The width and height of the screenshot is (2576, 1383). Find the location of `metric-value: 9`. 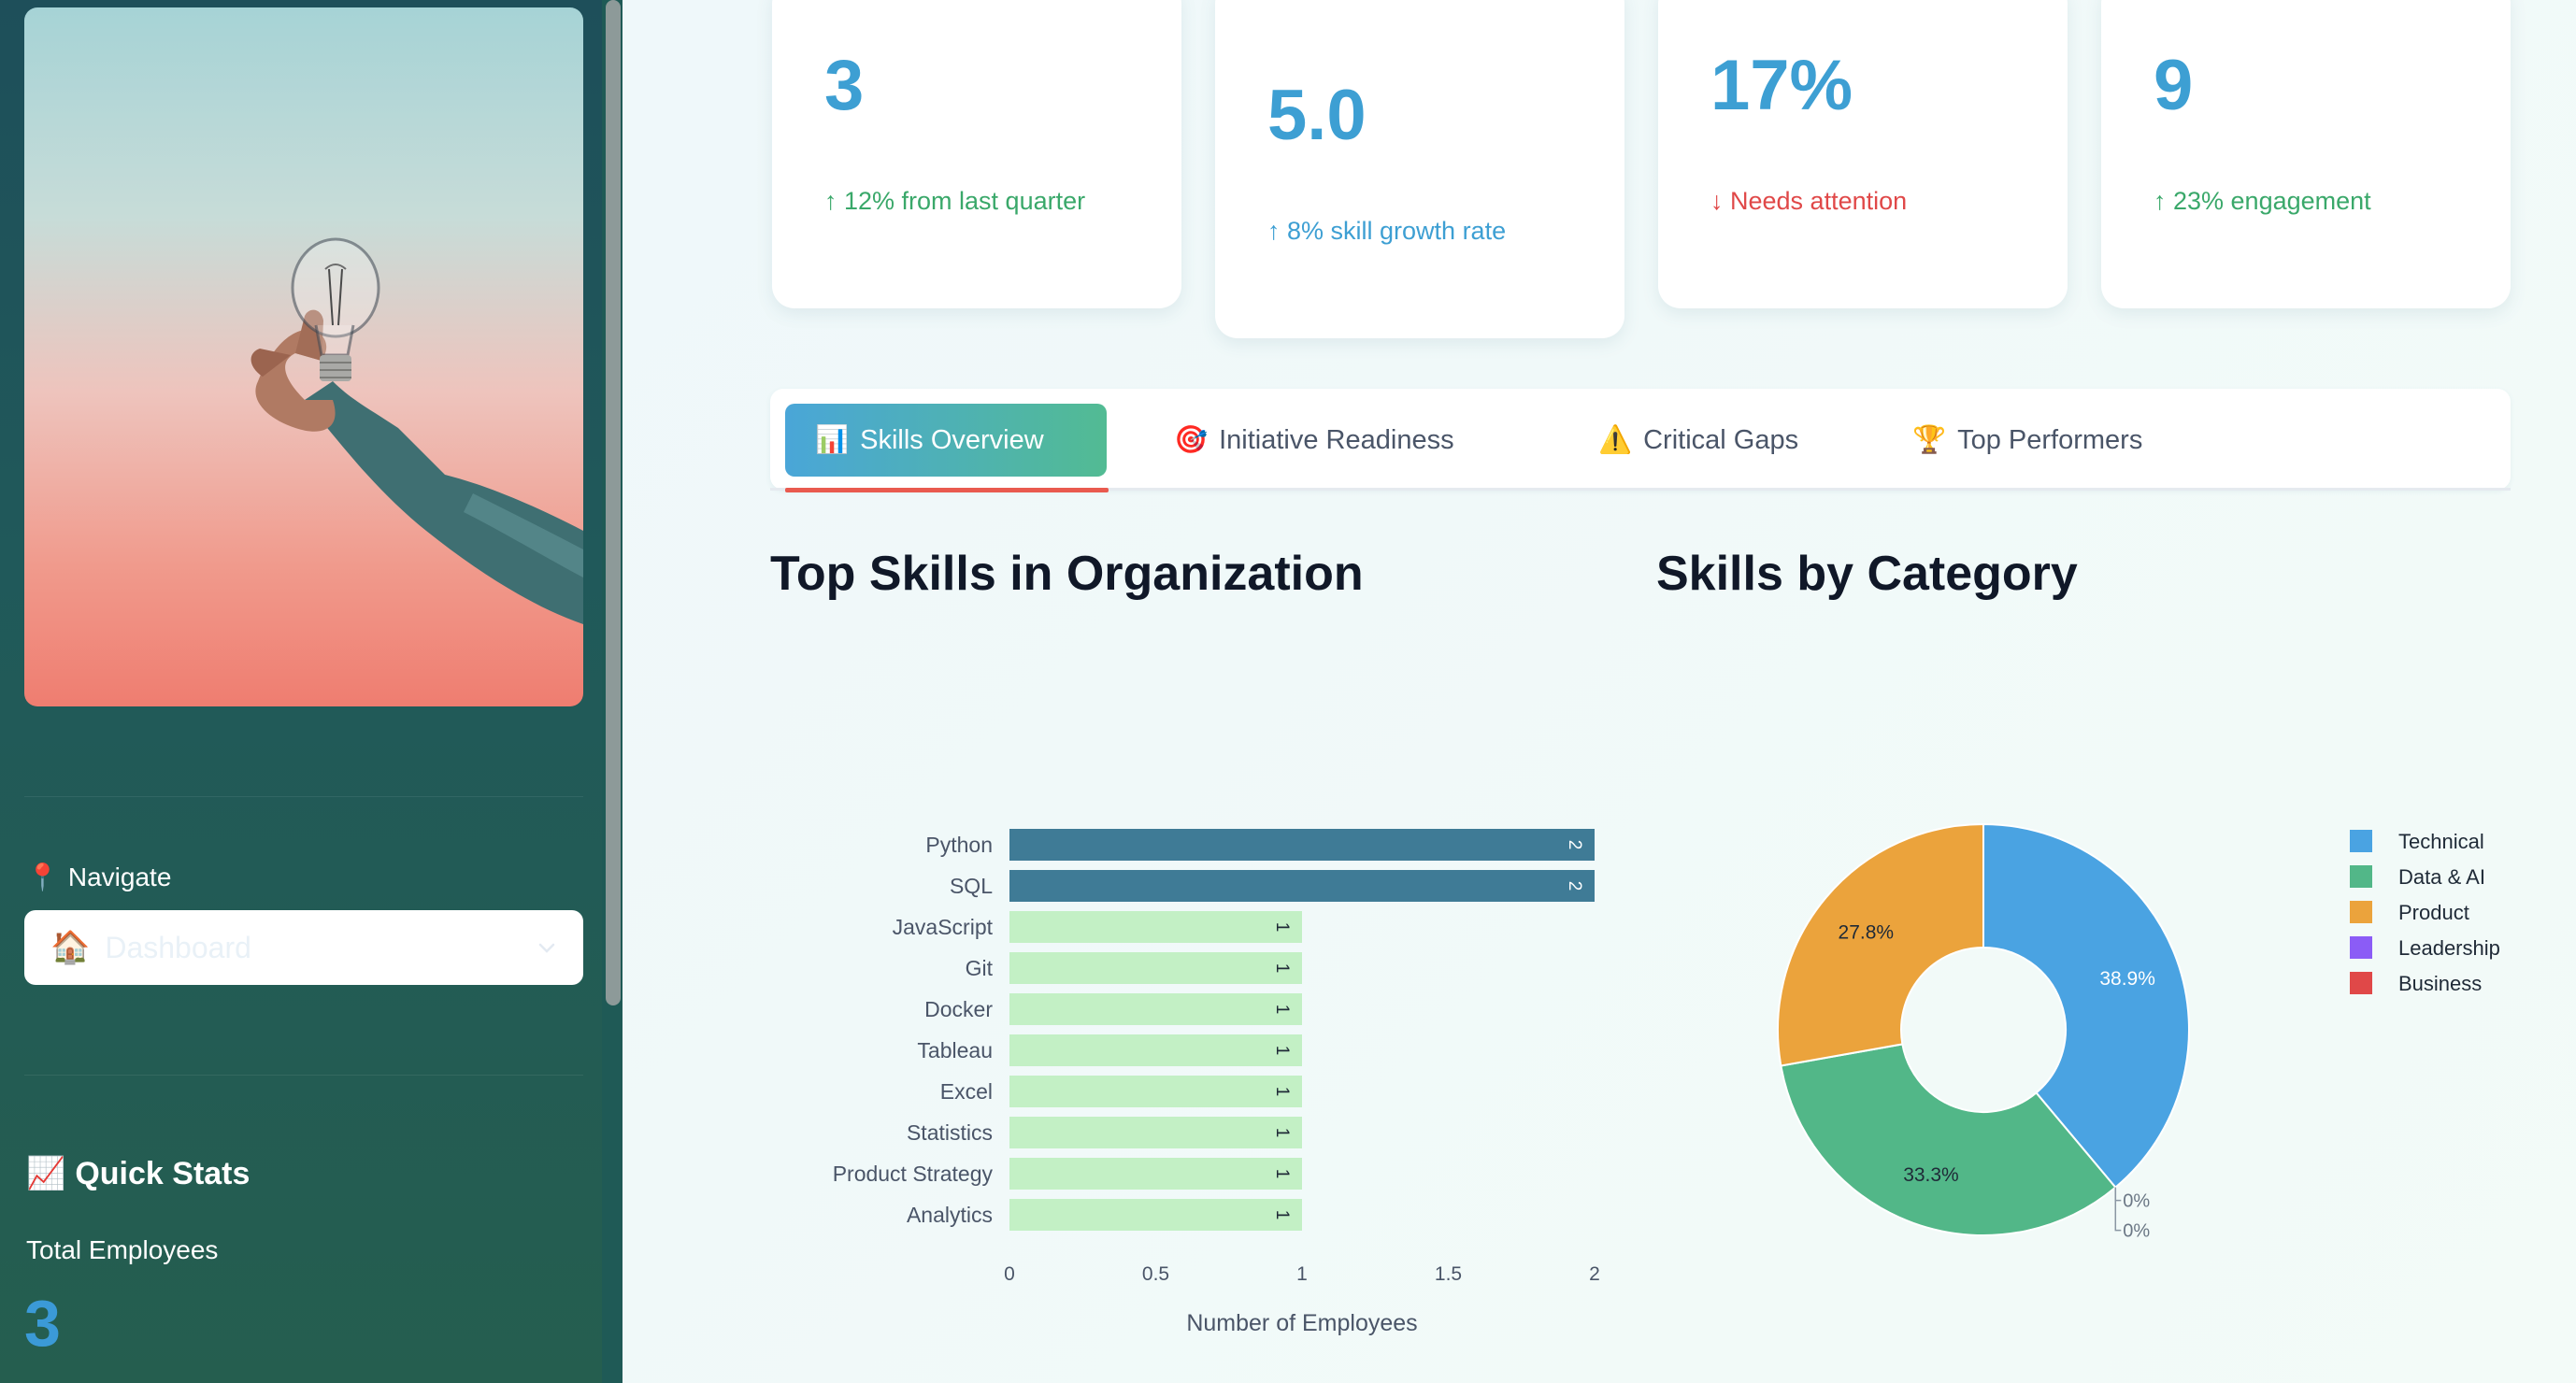

metric-value: 9 is located at coordinates (2174, 85).